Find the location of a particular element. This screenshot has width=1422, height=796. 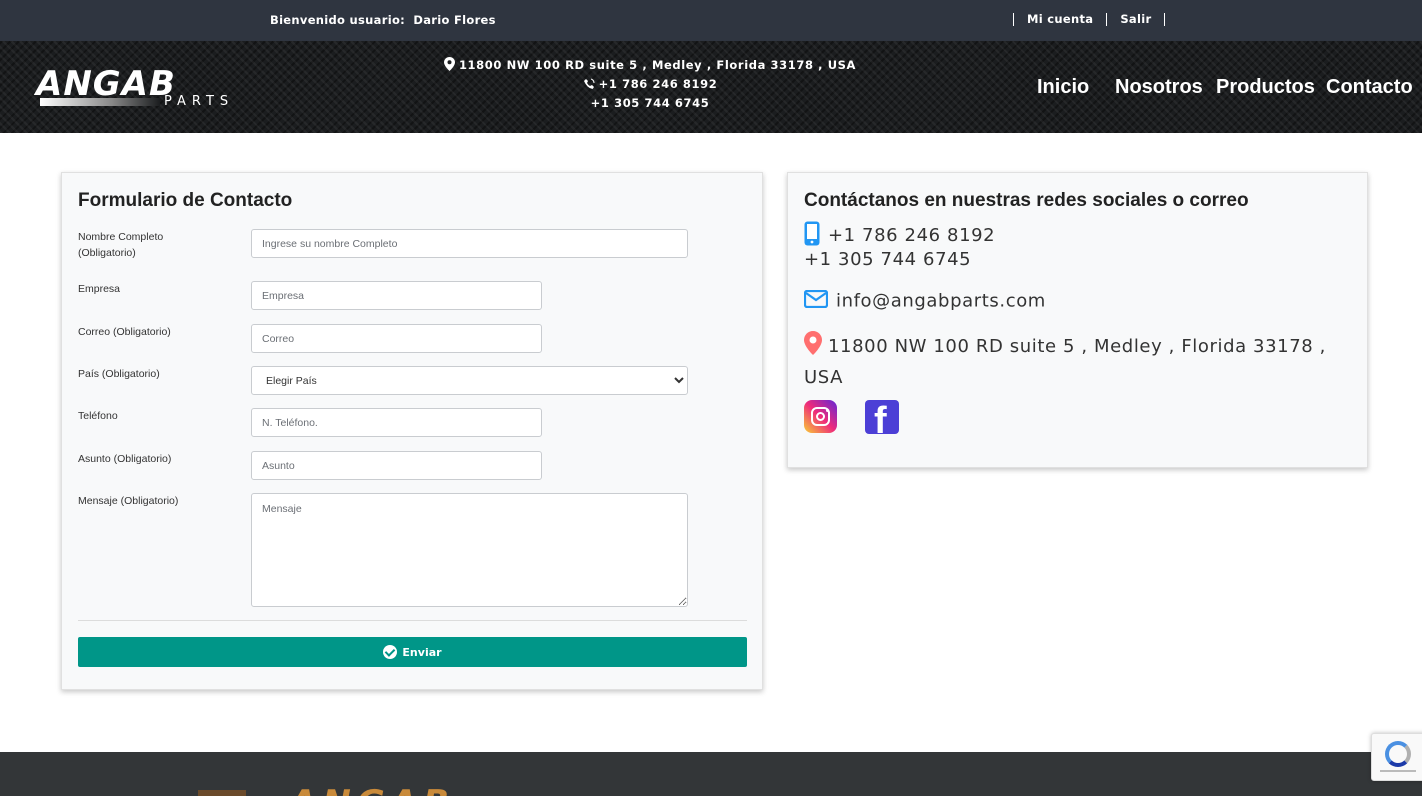

account-links: Mi cuenta Salir is located at coordinates (1089, 19).